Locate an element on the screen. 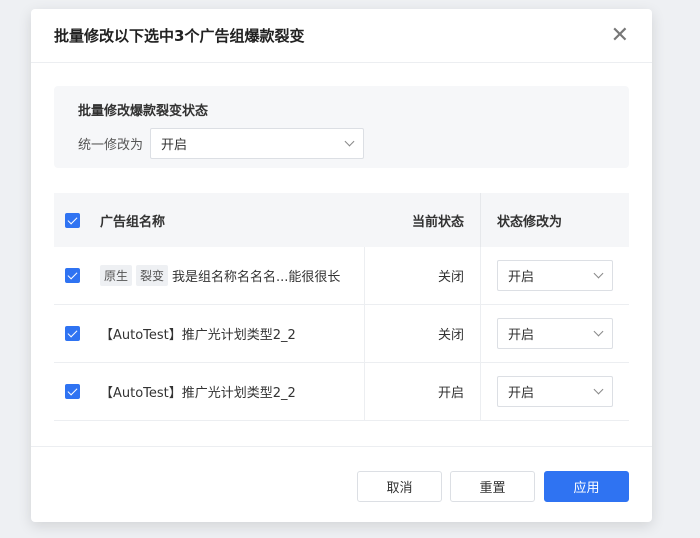 Image resolution: width=700 pixels, height=538 pixels. adgroup-name: 我是组名称名名名...能很很长 is located at coordinates (256, 277).